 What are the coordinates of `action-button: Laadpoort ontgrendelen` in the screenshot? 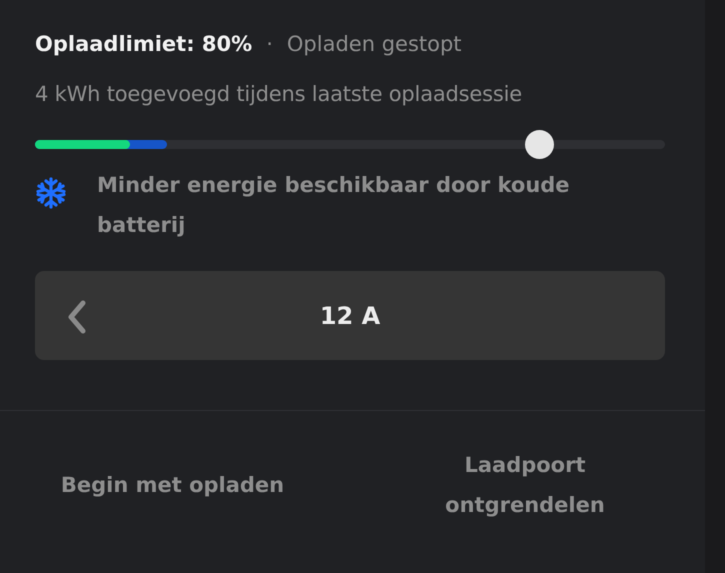 It's located at (525, 492).